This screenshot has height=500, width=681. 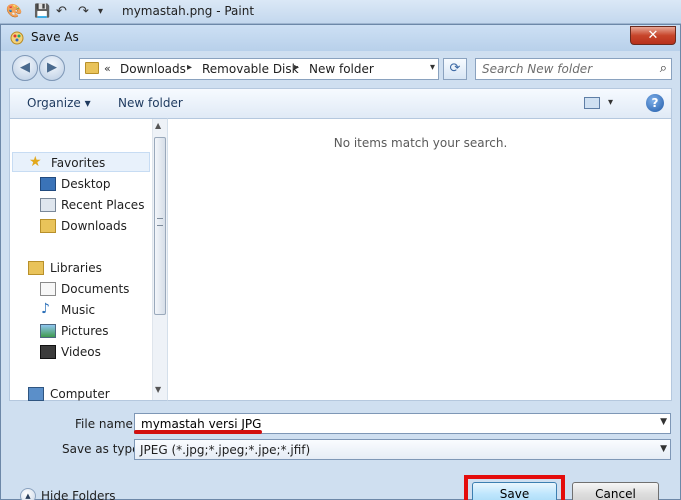 I want to click on save-as-type-select: JPEG (*.jpg;*.jpeg;*.jpe;*.jfif) ▼, so click(x=402, y=449).